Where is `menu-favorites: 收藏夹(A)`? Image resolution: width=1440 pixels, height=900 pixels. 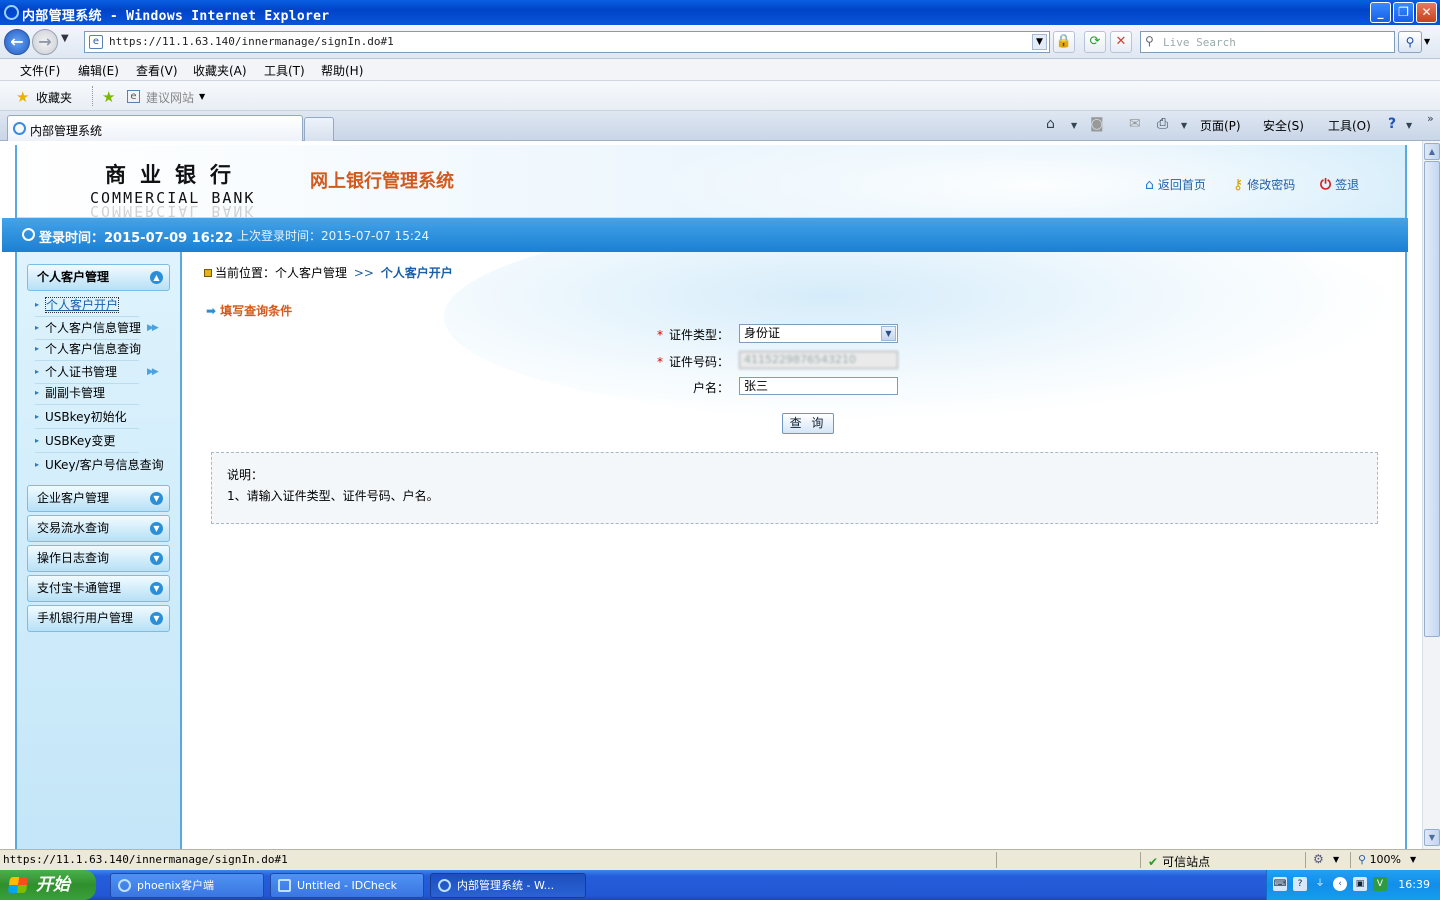 menu-favorites: 收藏夹(A) is located at coordinates (220, 70).